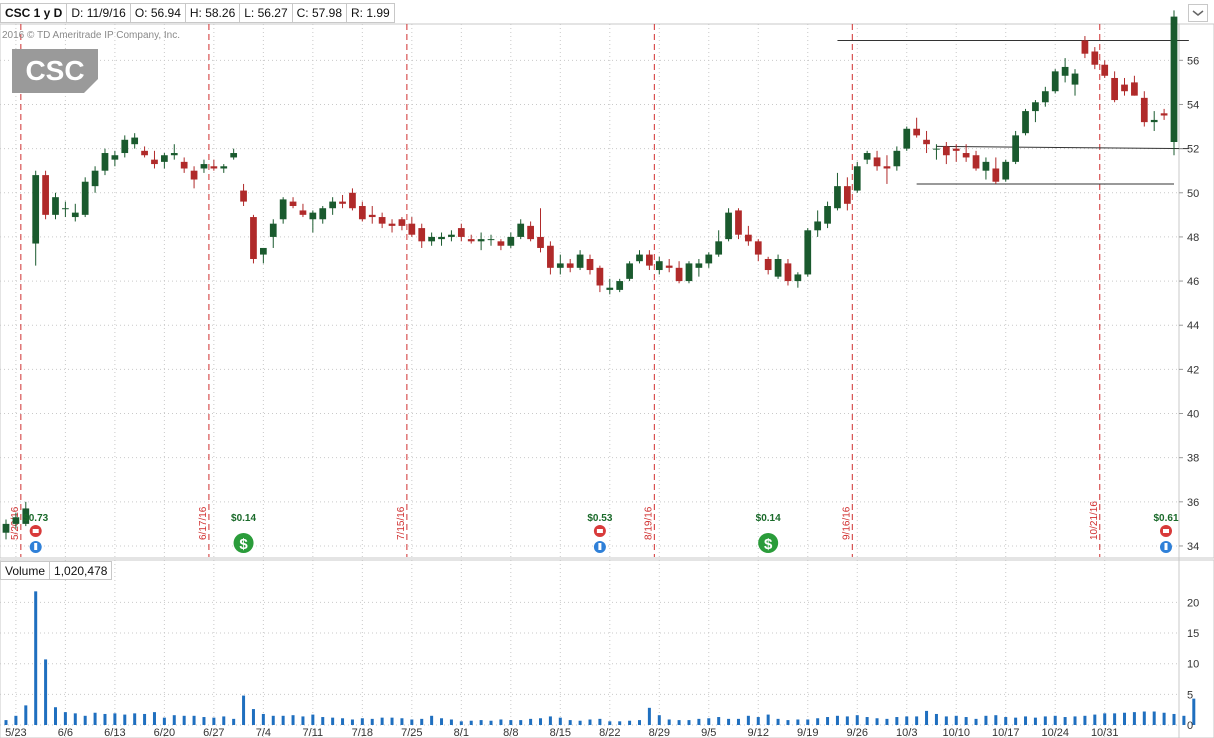  I want to click on expand-chevron-icon, so click(1198, 13).